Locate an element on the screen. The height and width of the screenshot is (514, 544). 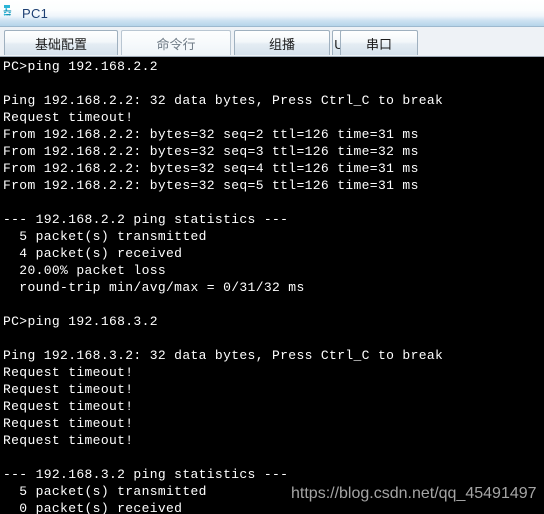
terminal-line: 20.00% packet loss is located at coordinates (85, 270).